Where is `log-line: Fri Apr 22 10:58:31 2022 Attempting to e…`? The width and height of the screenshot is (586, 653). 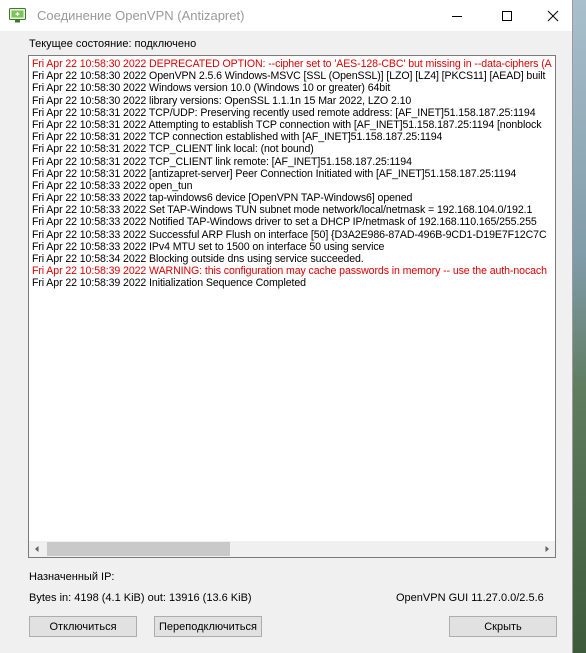
log-line: Fri Apr 22 10:58:31 2022 Attempting to e… is located at coordinates (287, 124).